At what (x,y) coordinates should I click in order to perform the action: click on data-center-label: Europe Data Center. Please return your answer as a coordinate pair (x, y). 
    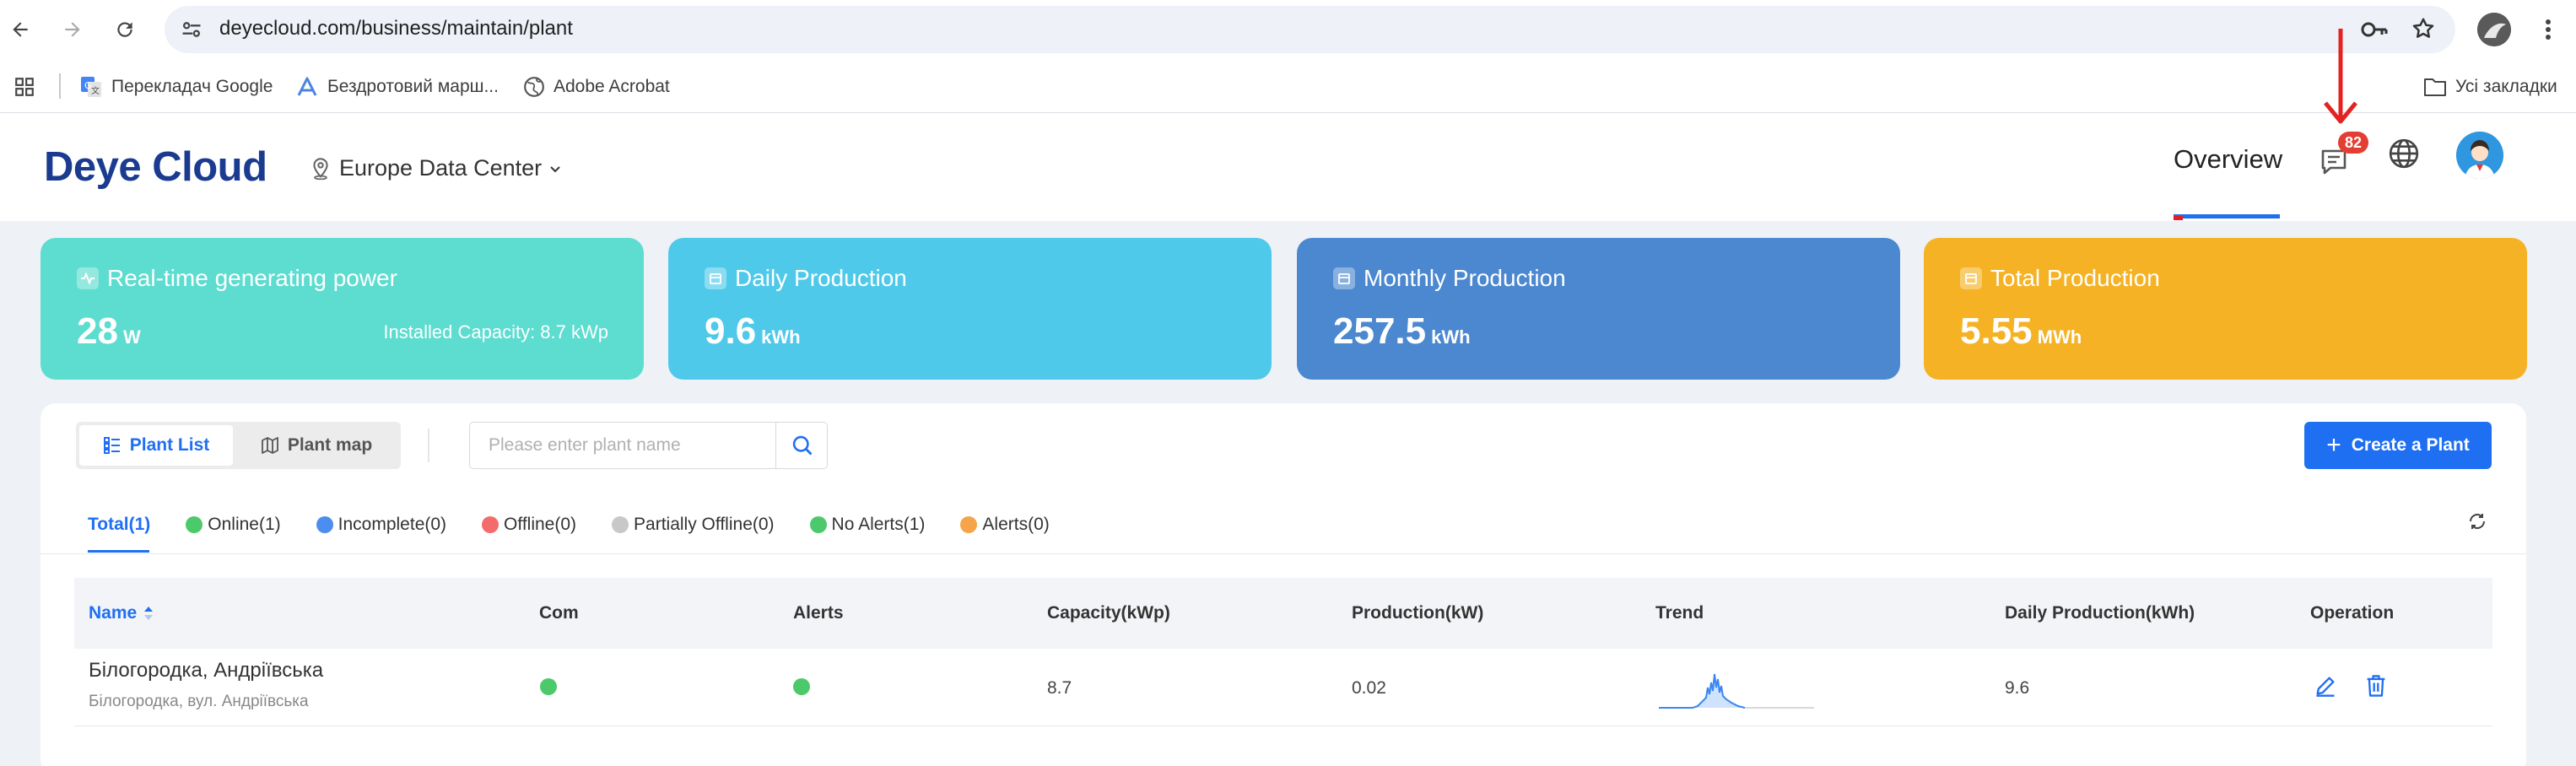
    Looking at the image, I should click on (441, 168).